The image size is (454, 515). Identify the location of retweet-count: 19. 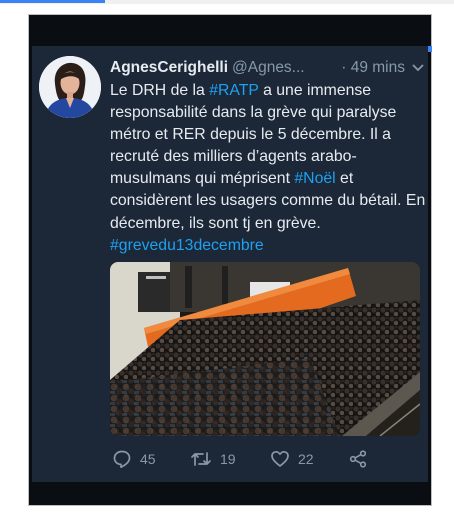
(228, 459).